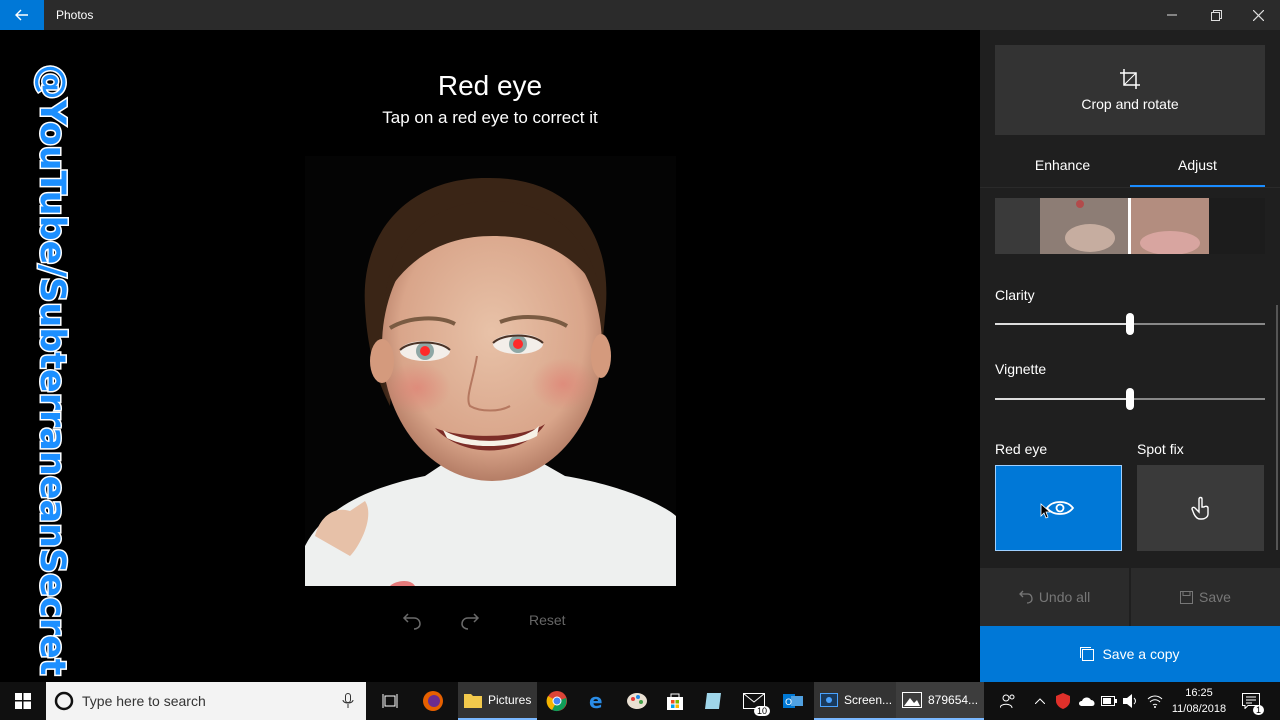 The height and width of the screenshot is (720, 1280). I want to click on edge-icon: e, so click(596, 701).